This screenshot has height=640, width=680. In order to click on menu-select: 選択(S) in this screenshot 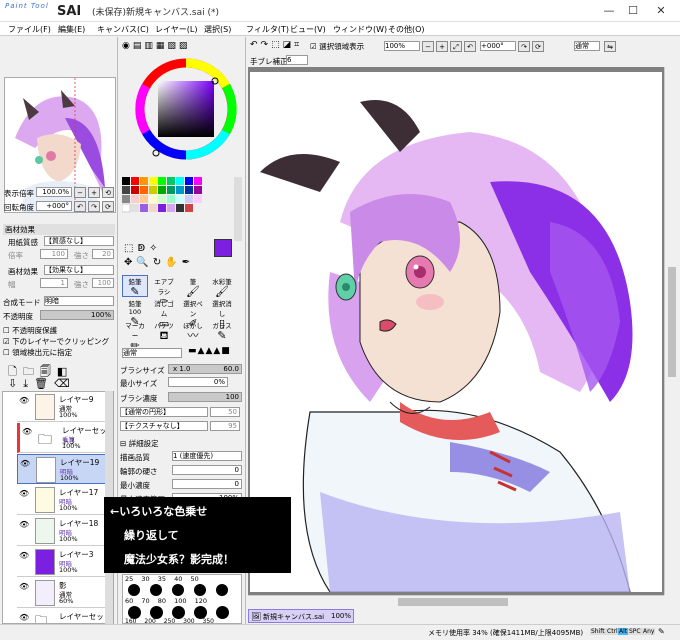, I will do `click(217, 29)`.